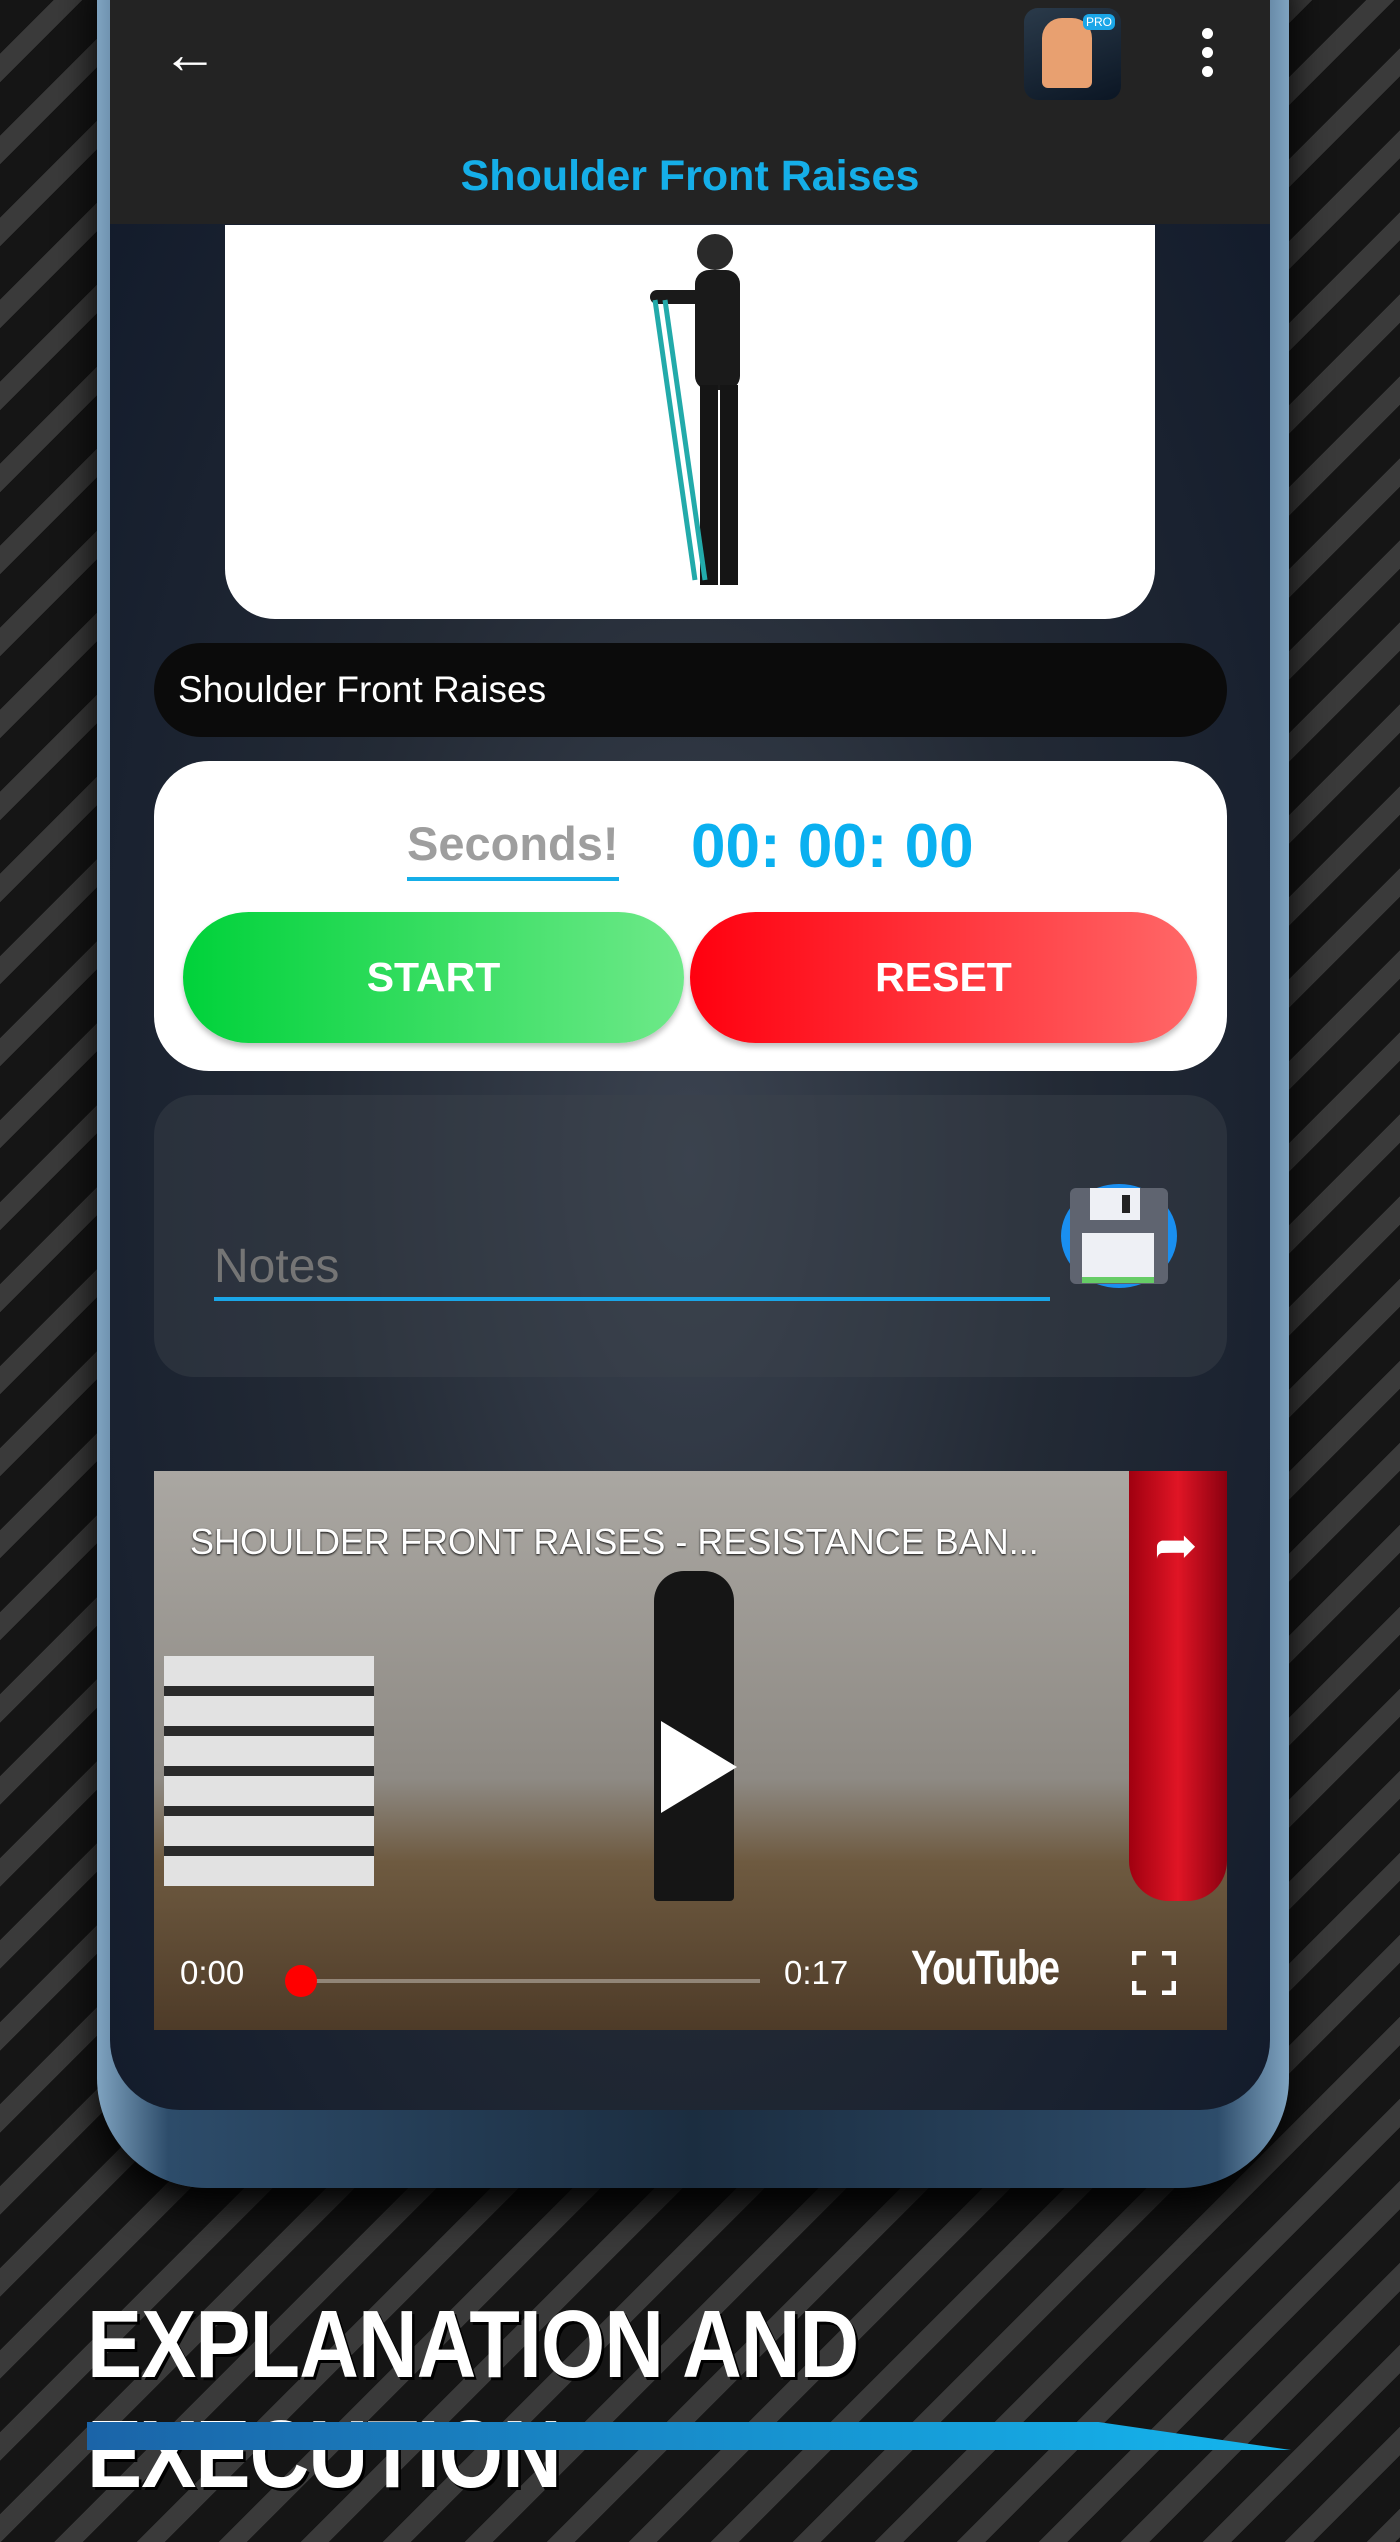  What do you see at coordinates (816, 1972) in the screenshot?
I see `duration: 0:17` at bounding box center [816, 1972].